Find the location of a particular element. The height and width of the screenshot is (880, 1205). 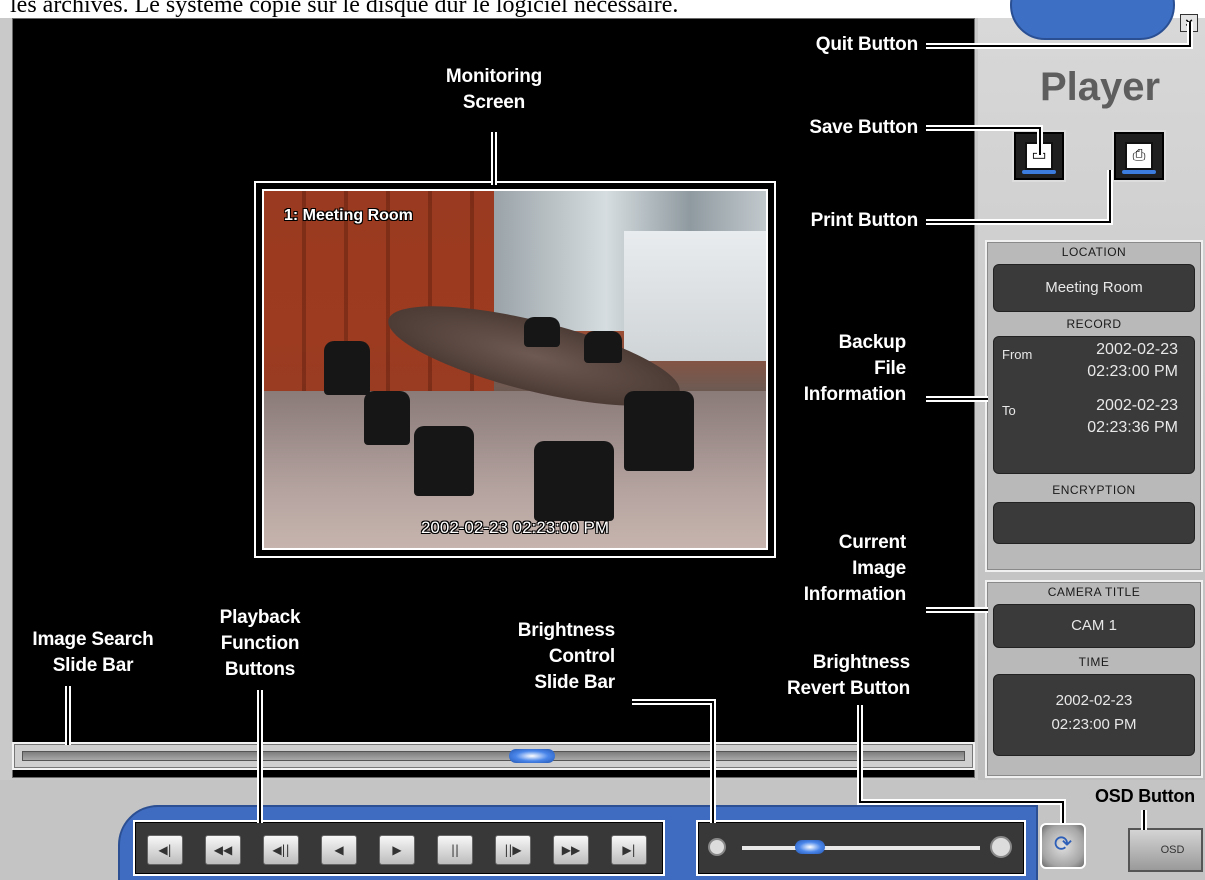

callout-line: Monitoring is located at coordinates (494, 76).